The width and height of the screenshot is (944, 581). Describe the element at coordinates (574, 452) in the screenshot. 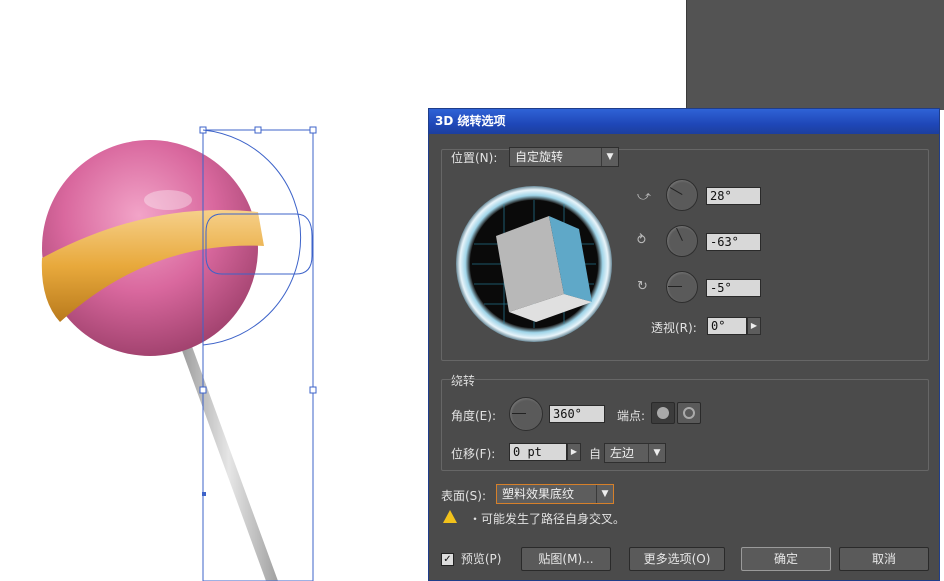

I see `offset-arrow-button: ▶` at that location.